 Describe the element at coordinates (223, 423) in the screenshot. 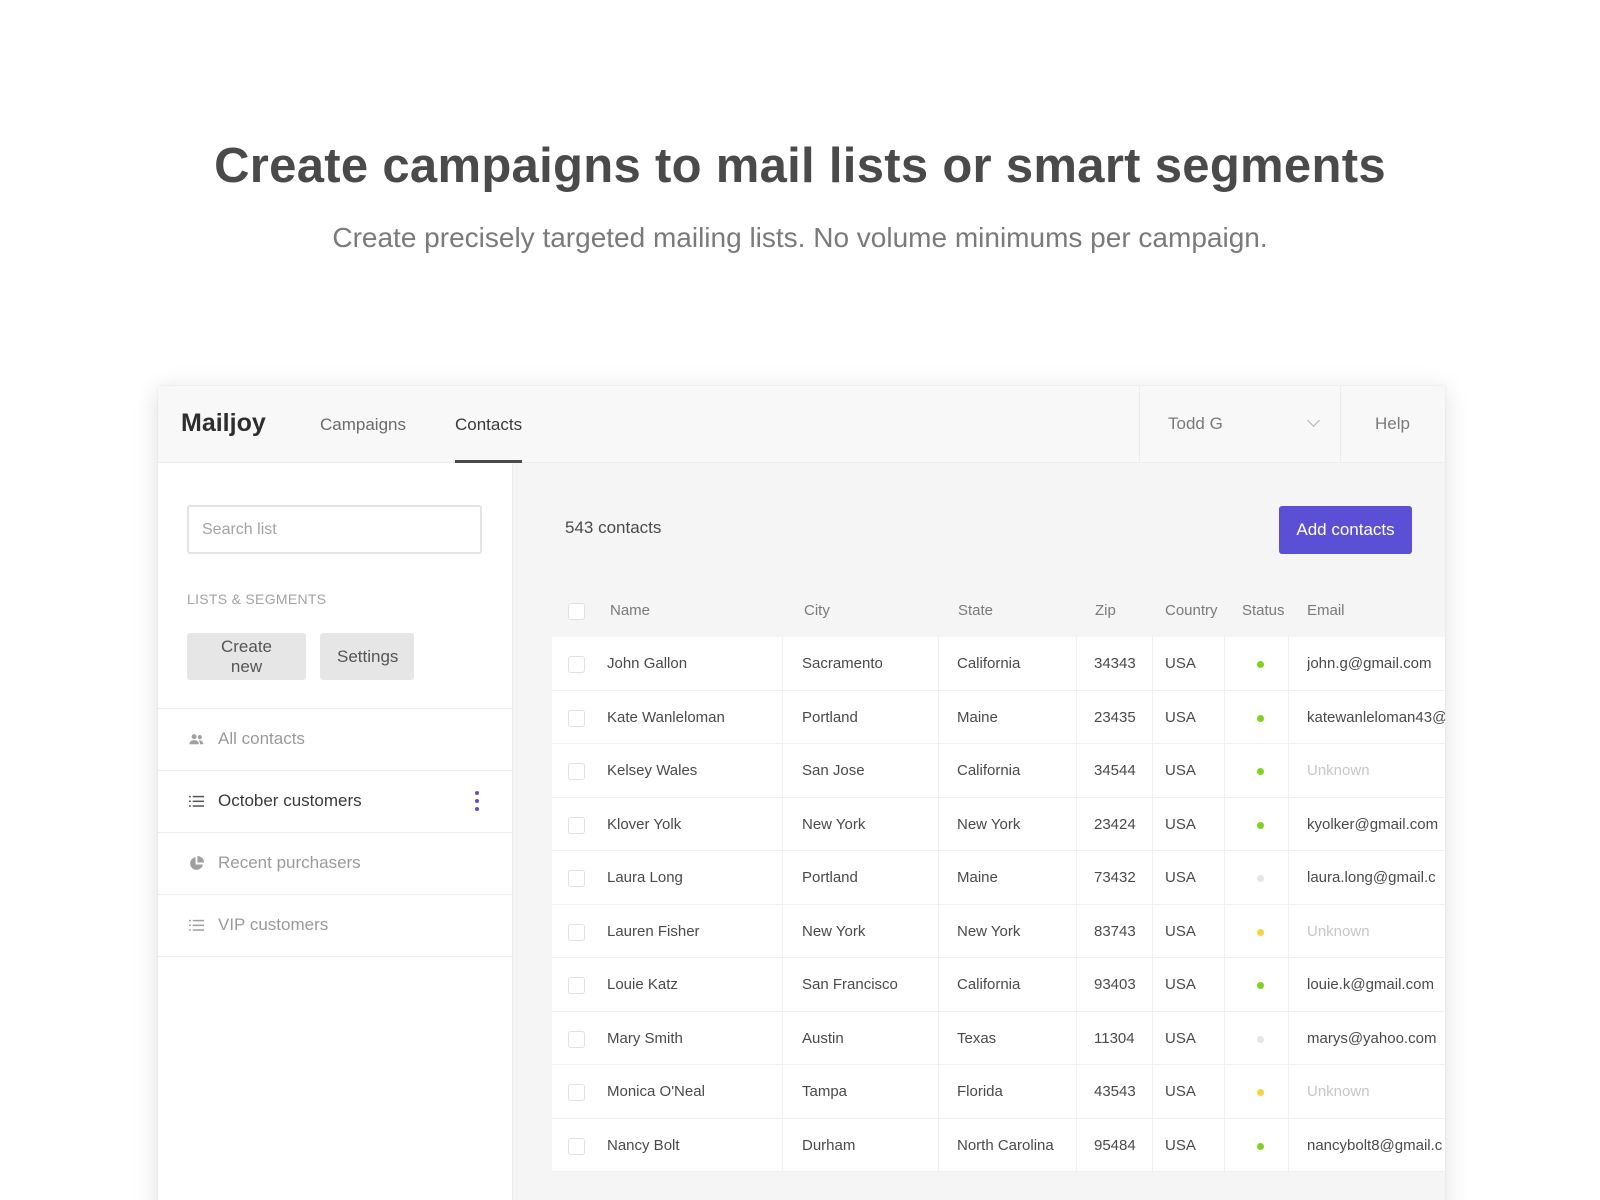

I see `logo: Mailjoy` at that location.